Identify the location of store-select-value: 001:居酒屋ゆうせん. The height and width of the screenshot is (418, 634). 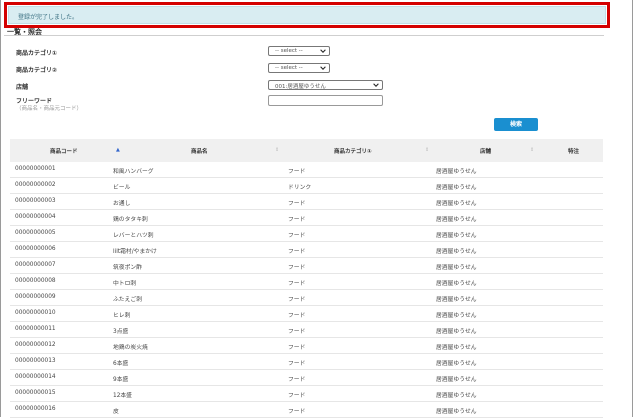
(300, 87).